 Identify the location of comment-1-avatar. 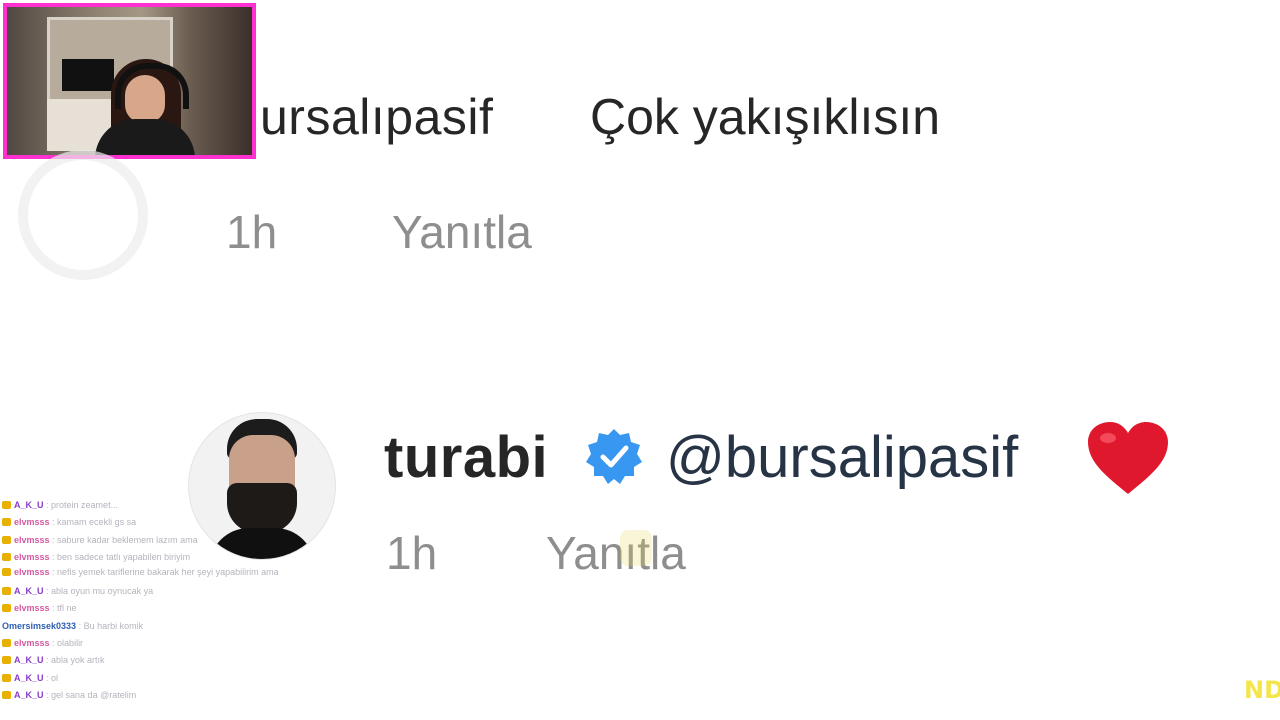
(83, 215).